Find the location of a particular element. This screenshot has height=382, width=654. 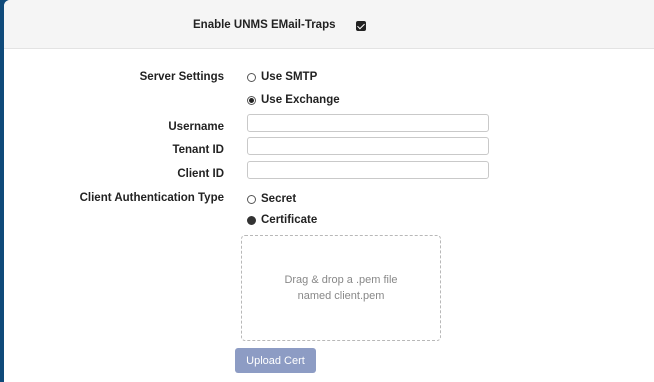

secret-radio: Secret is located at coordinates (271, 199).